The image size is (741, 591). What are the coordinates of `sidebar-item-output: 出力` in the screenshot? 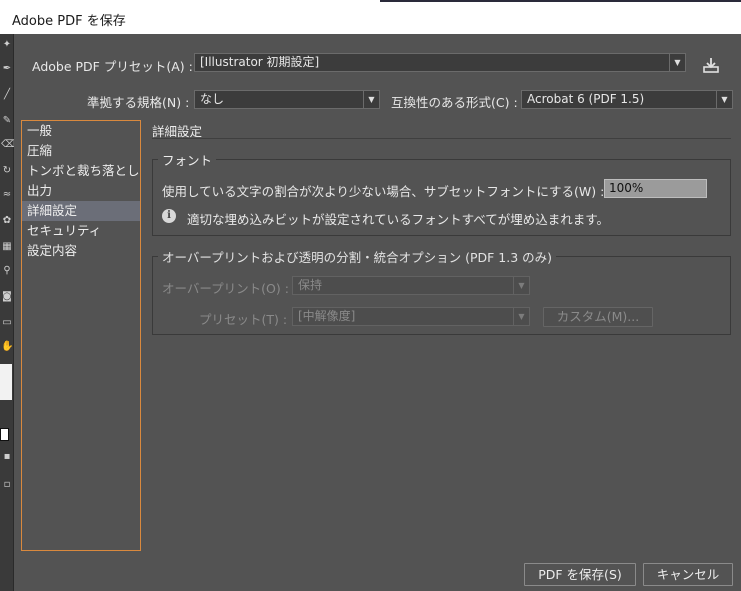 It's located at (81, 191).